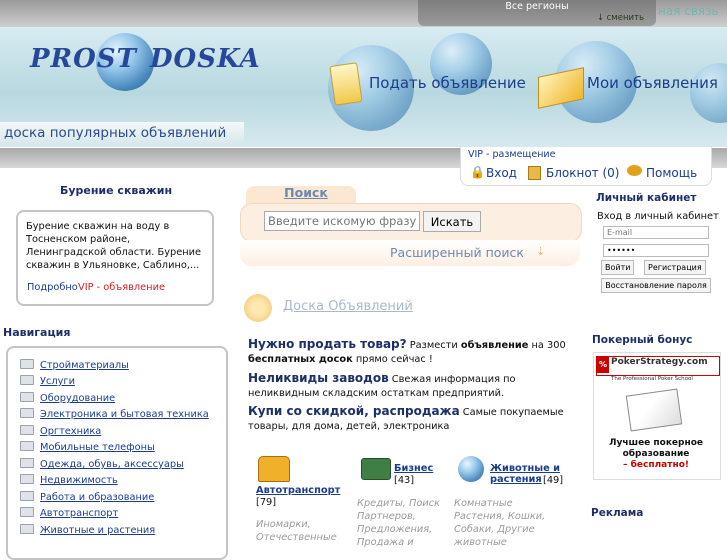 Image resolution: width=727 pixels, height=560 pixels. I want to click on poker-text: Лучшее покерное образование – бесплатно!, so click(656, 454).